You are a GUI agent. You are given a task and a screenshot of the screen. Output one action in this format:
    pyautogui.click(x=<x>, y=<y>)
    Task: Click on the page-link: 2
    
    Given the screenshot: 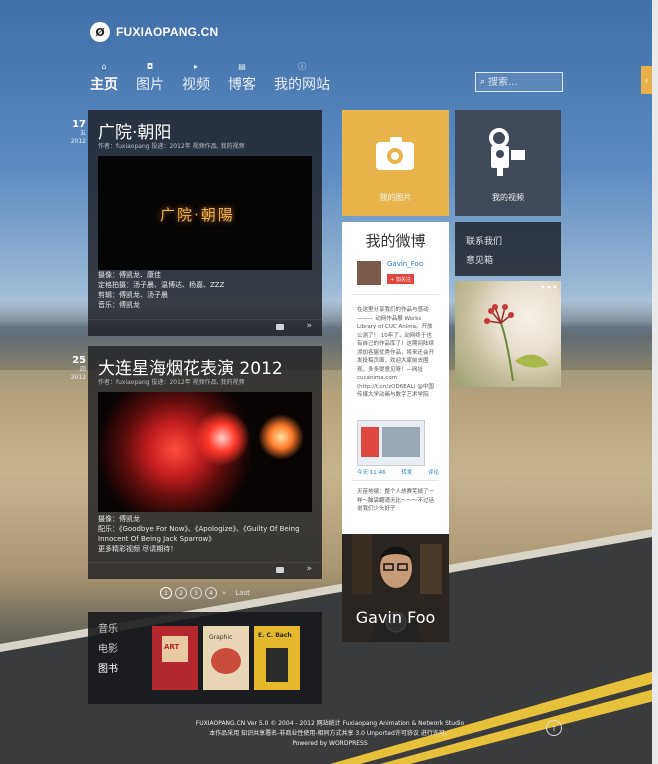 What is the action you would take?
    pyautogui.click(x=181, y=593)
    